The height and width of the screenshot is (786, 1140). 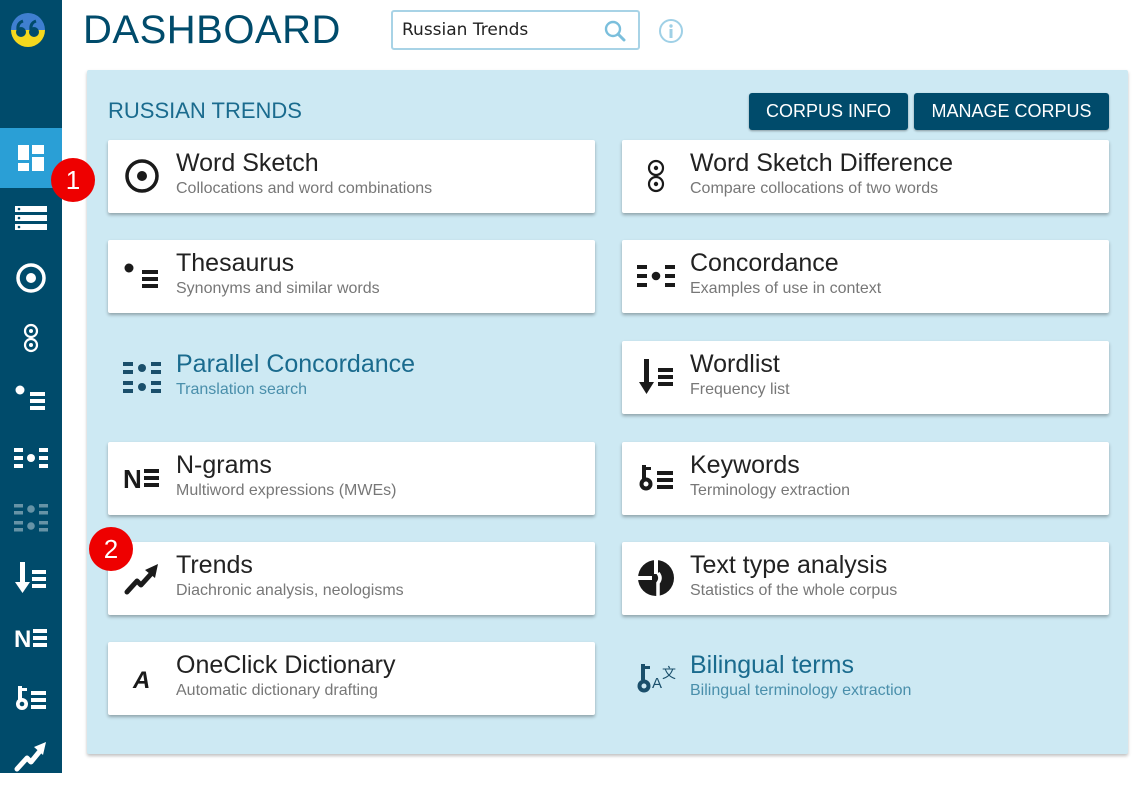 What do you see at coordinates (304, 188) in the screenshot?
I see `tool-subtitle: Collocations and word combinations` at bounding box center [304, 188].